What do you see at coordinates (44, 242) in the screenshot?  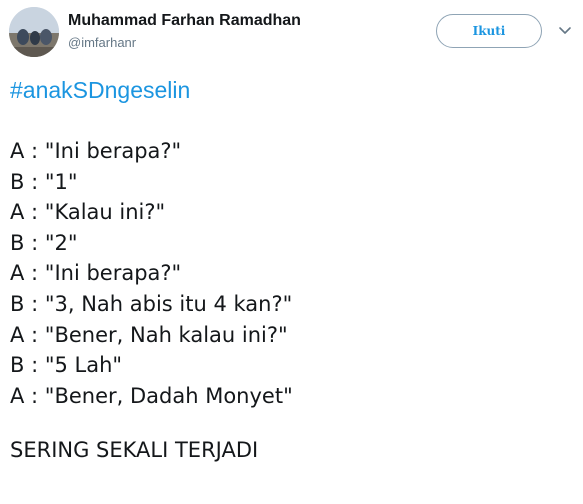 I see `dialogue-line: B : "2"` at bounding box center [44, 242].